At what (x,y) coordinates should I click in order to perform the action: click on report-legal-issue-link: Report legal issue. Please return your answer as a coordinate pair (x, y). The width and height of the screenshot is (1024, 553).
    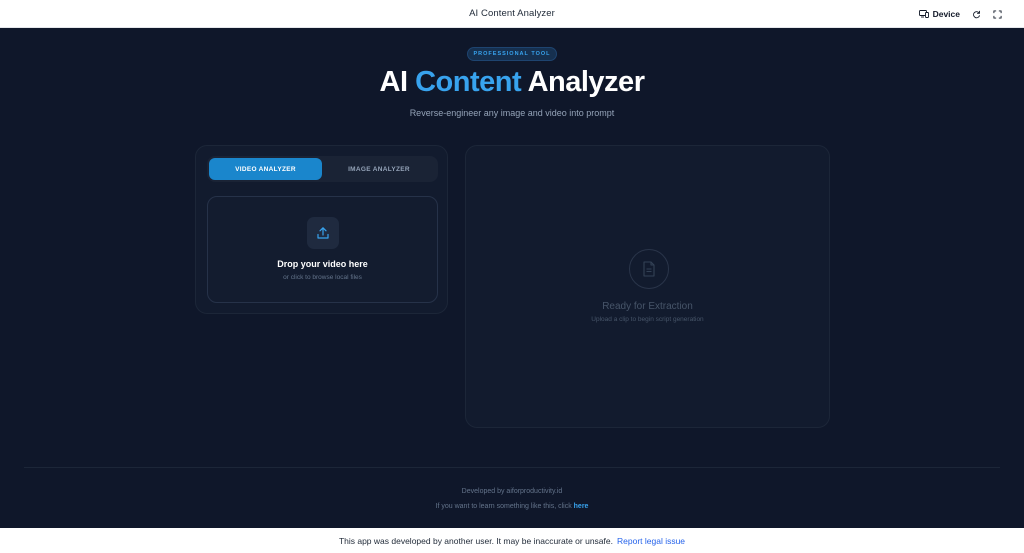
    Looking at the image, I should click on (651, 541).